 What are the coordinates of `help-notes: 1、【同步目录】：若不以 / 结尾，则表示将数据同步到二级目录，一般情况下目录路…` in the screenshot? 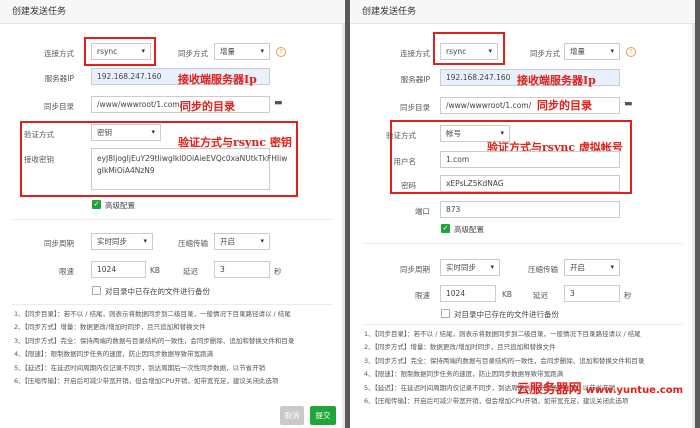 It's located at (174, 348).